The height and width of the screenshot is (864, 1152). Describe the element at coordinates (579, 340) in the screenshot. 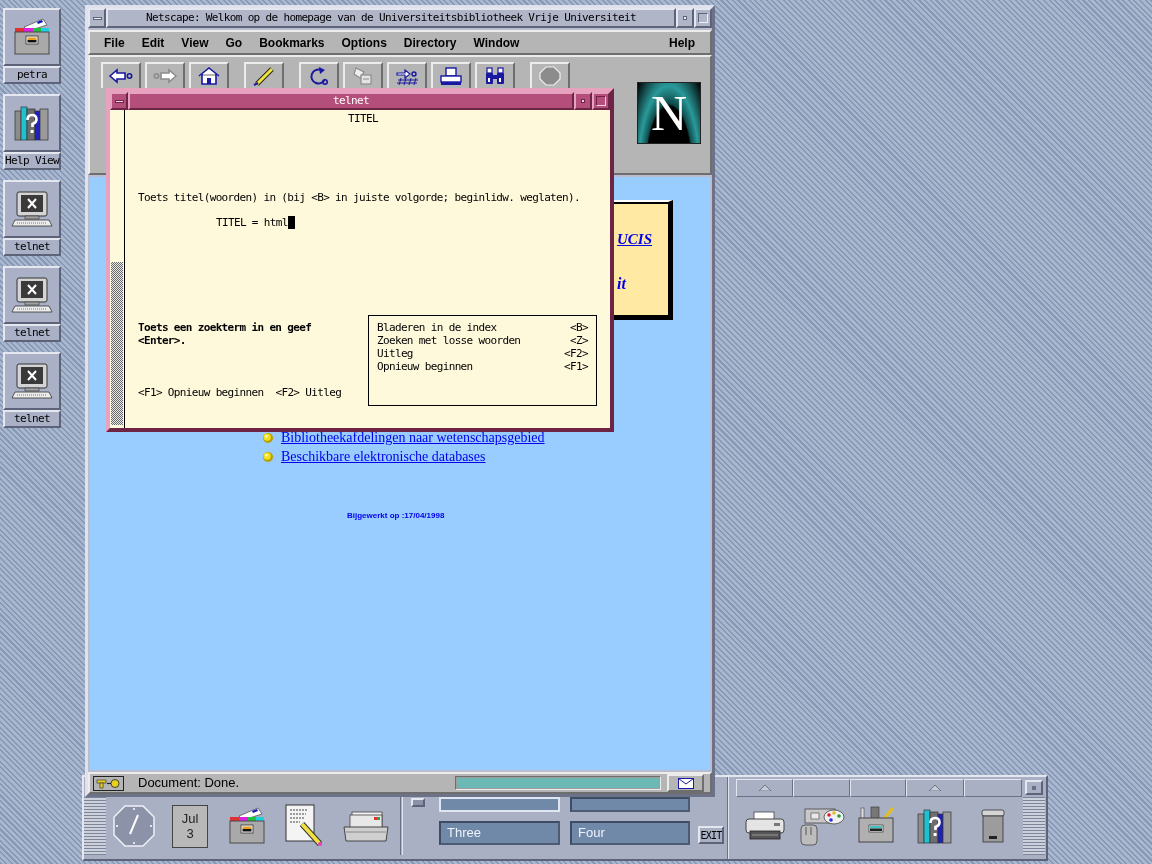

I see `option-key: <Z>` at that location.